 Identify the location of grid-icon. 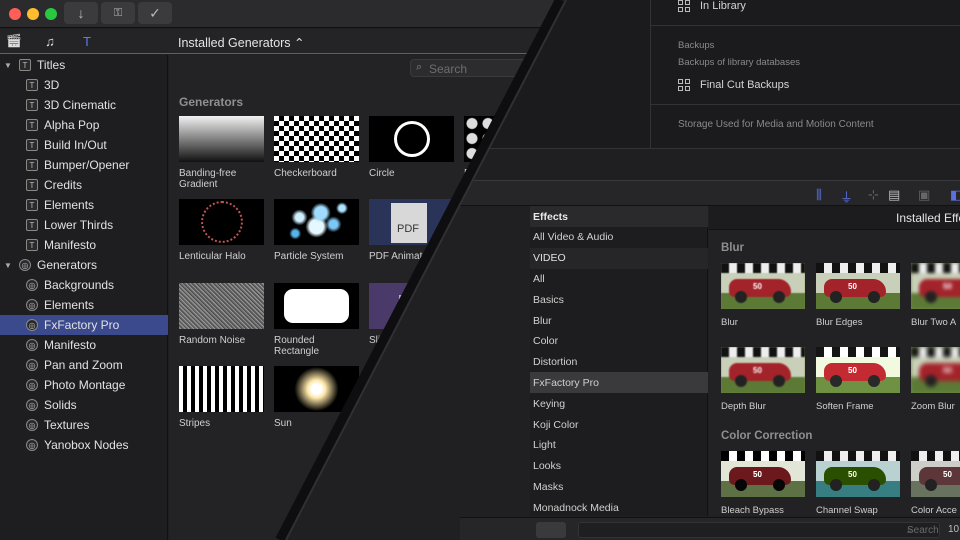
(684, 85).